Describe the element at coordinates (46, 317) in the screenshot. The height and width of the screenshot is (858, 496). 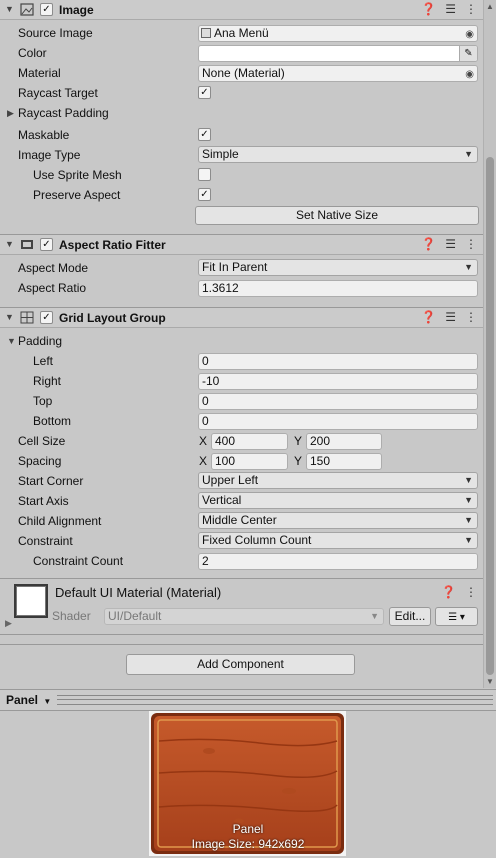
I see `grid-enabled-checkbox: ✓` at that location.